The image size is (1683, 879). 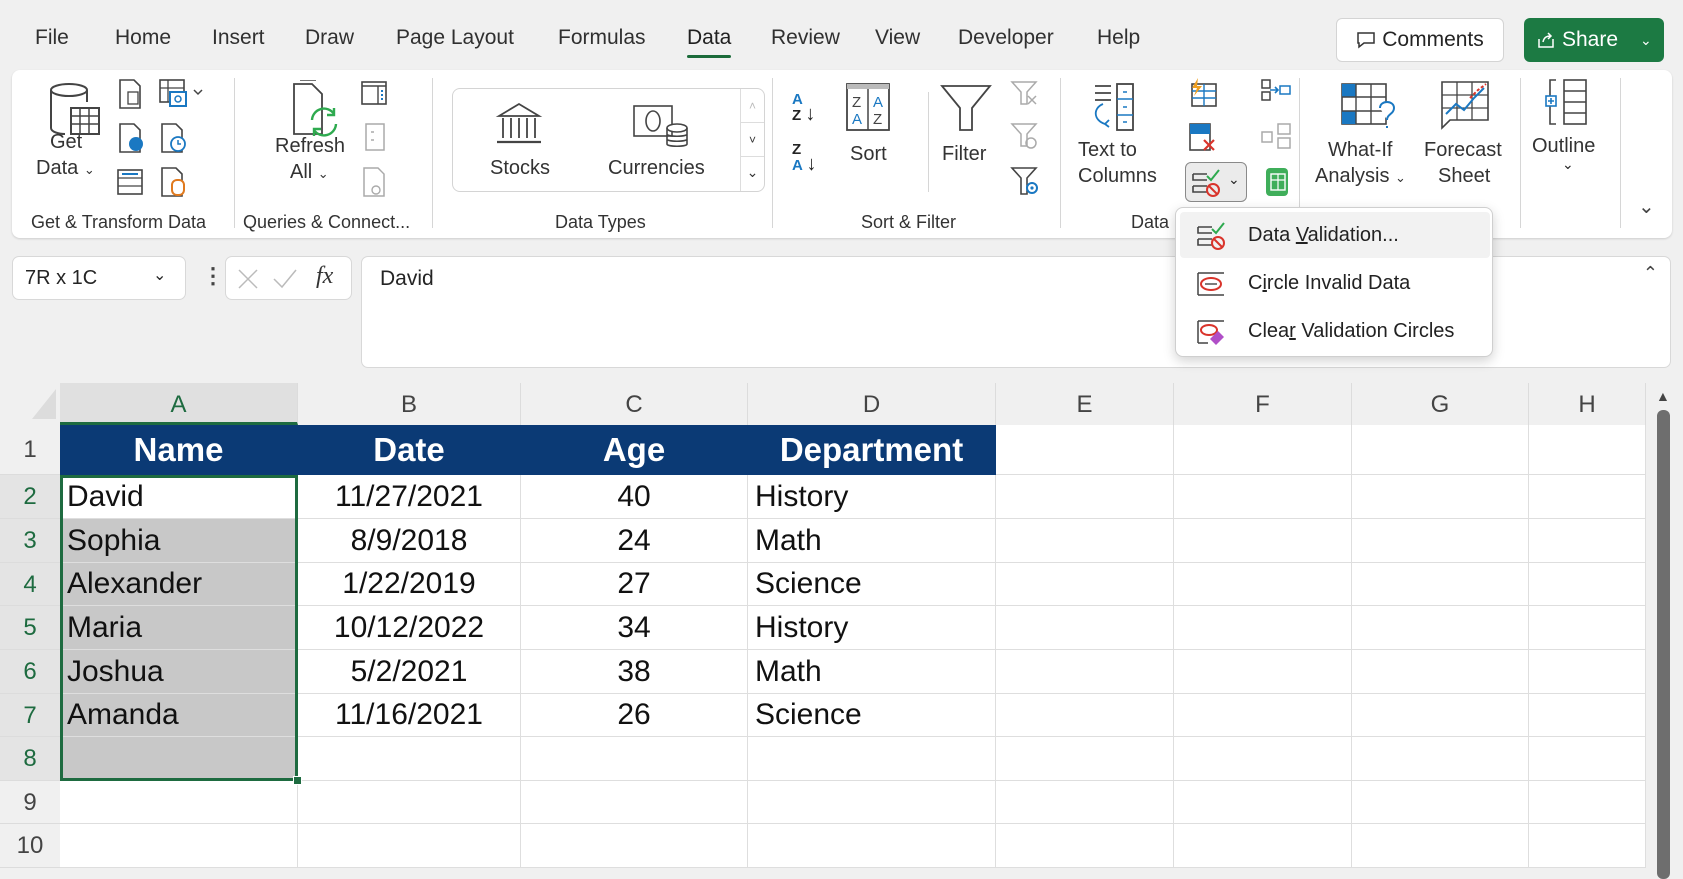 I want to click on tab-data: Data, so click(x=709, y=42).